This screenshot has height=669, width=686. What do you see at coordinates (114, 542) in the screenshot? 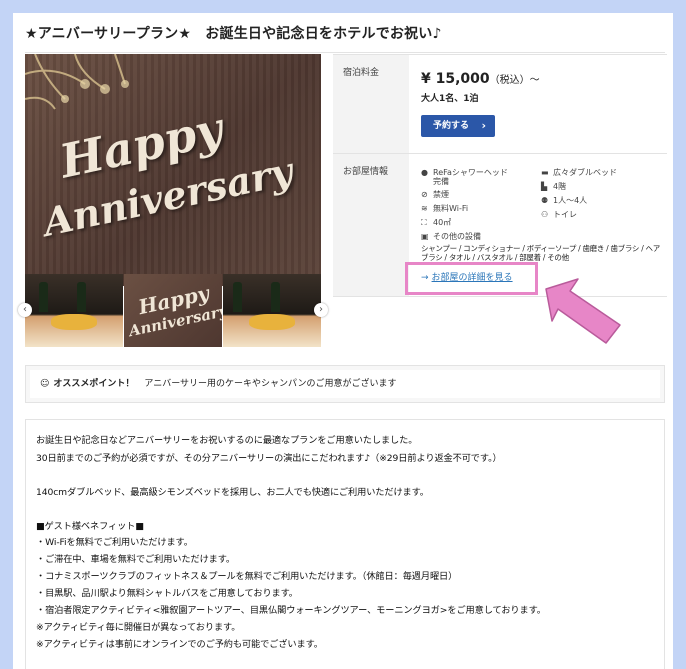
I see `description-line: ・Wi-Fiを無料でご利用いただけます。` at bounding box center [114, 542].